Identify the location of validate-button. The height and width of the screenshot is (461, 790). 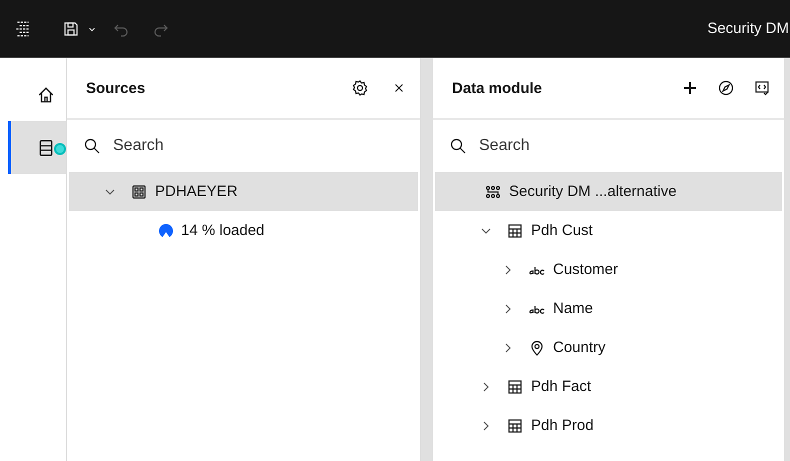
(762, 88).